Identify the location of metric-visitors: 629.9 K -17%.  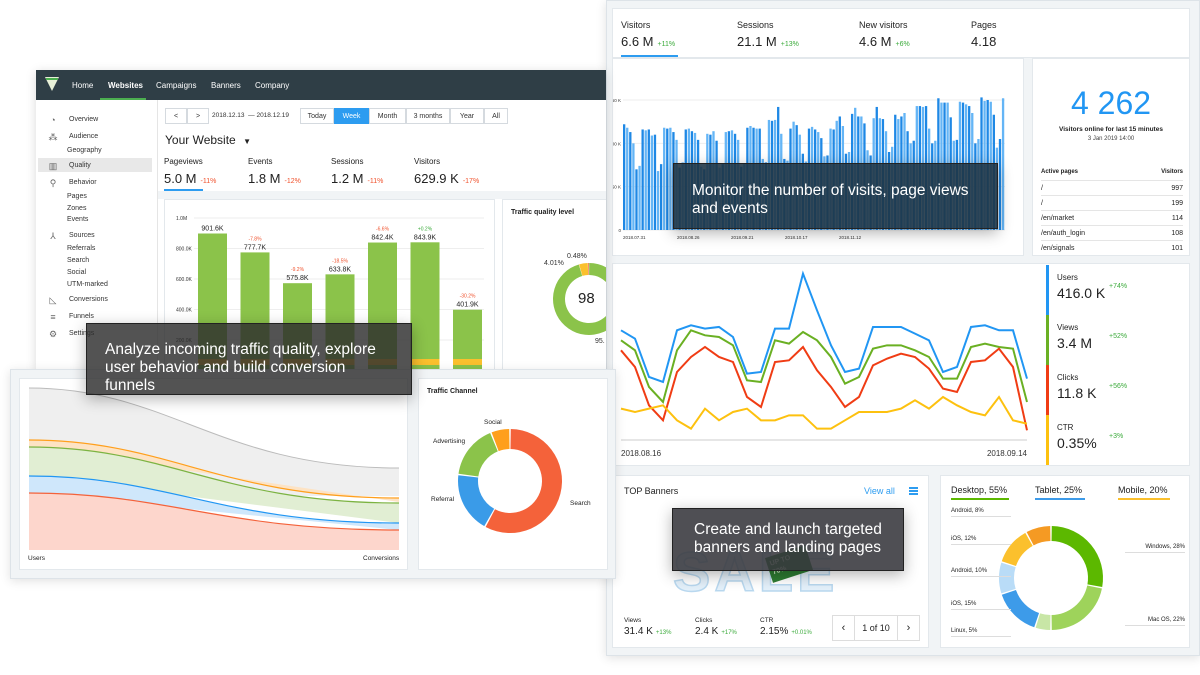
(446, 178).